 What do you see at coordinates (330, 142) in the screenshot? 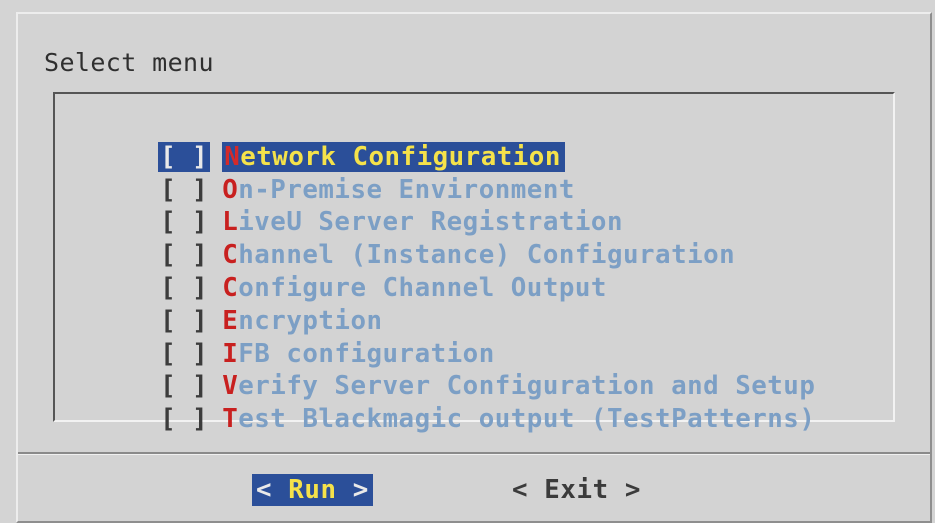
I see `menu-item-network-configuration: [ ] Network Configuration` at bounding box center [330, 142].